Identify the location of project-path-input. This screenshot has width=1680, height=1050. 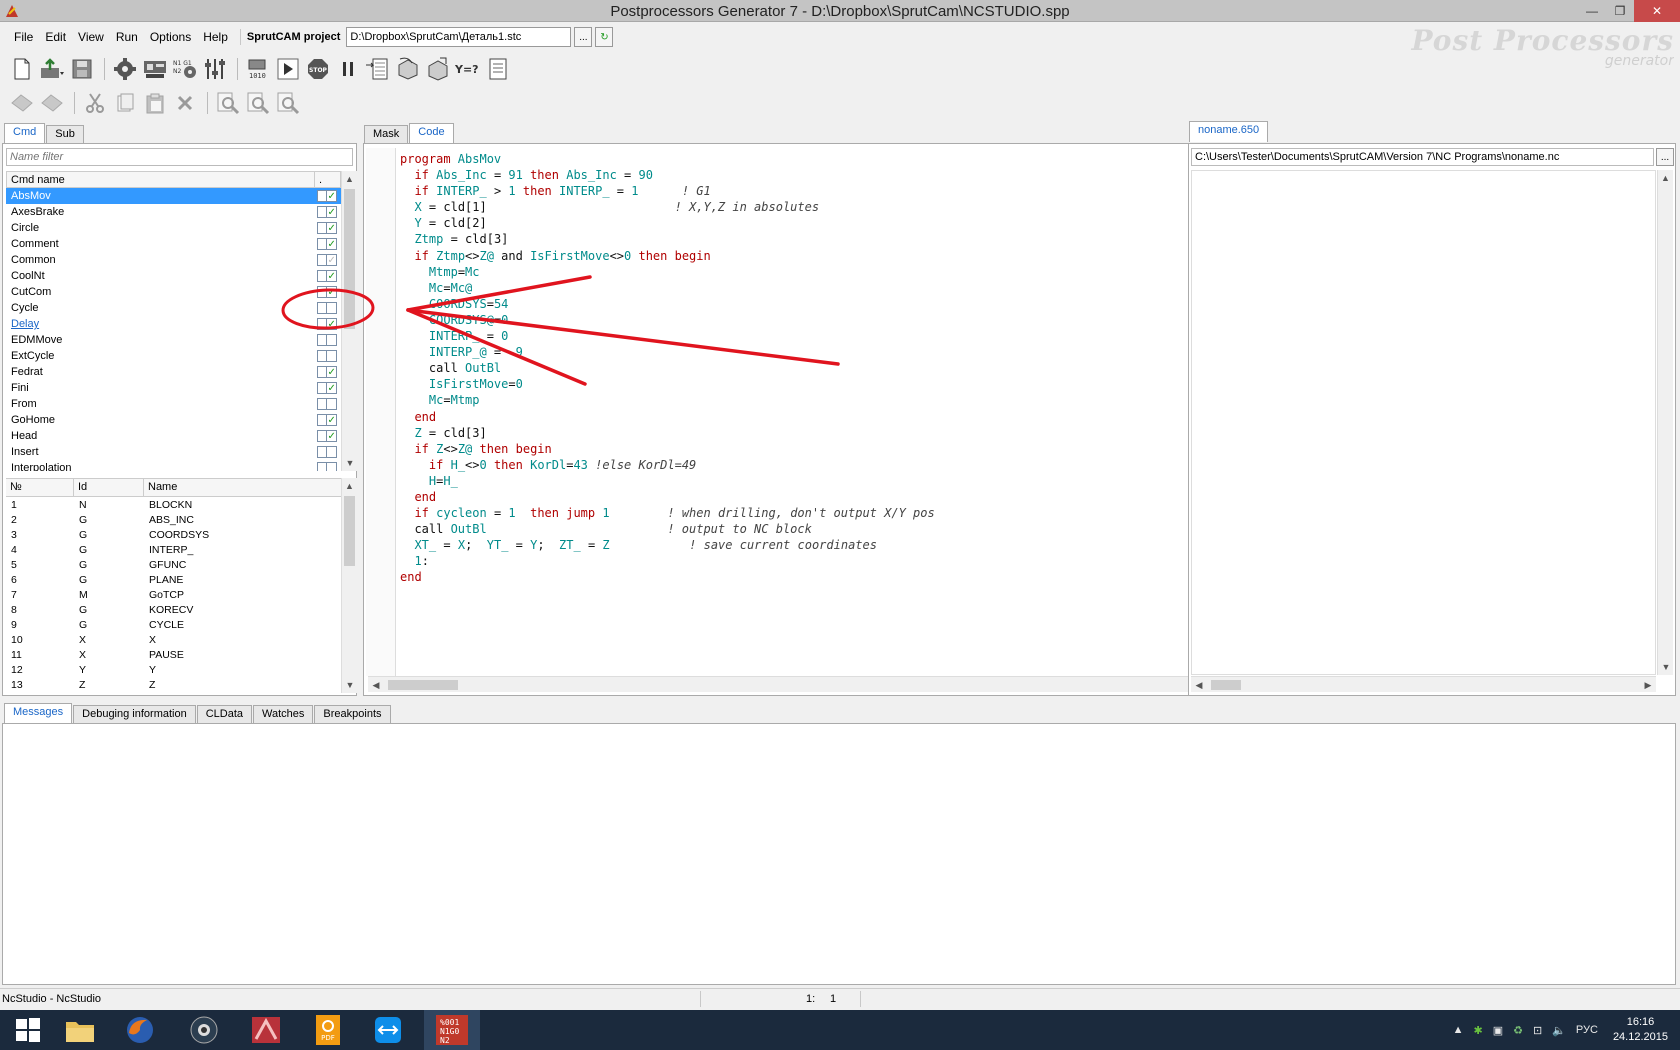
(459, 37).